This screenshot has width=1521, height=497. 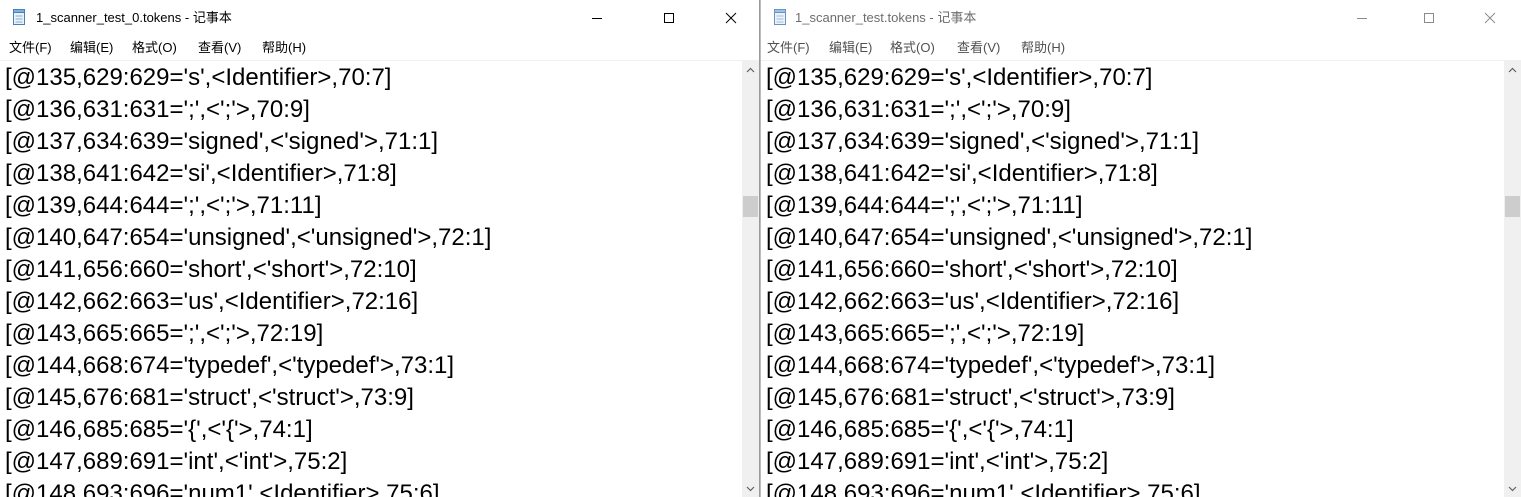 I want to click on title-bar: 1_scanner_test_0.tokens - 记事本, so click(x=379, y=18).